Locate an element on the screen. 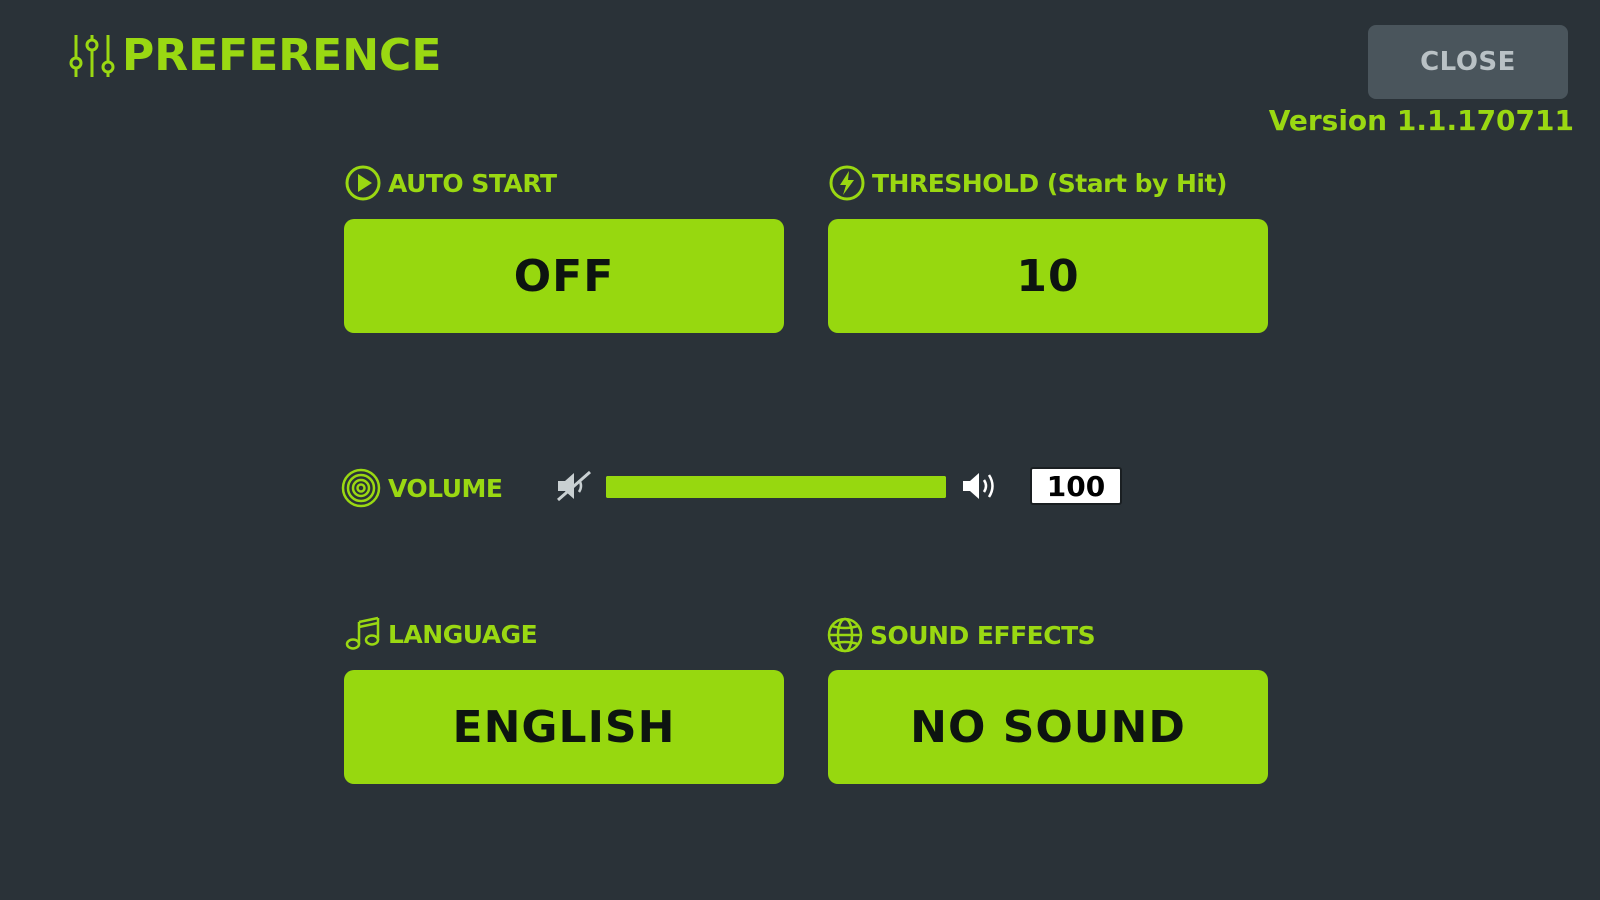  volume-slider-fill is located at coordinates (776, 487).